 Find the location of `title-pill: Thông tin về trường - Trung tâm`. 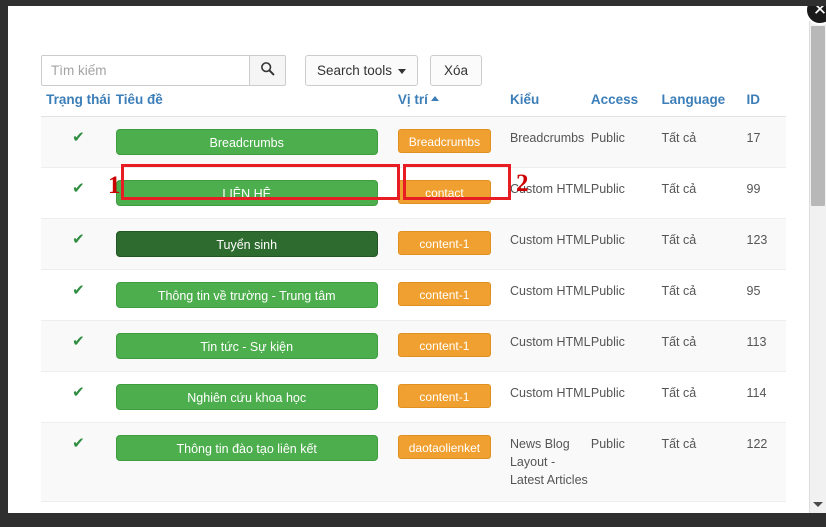

title-pill: Thông tin về trường - Trung tâm is located at coordinates (246, 295).